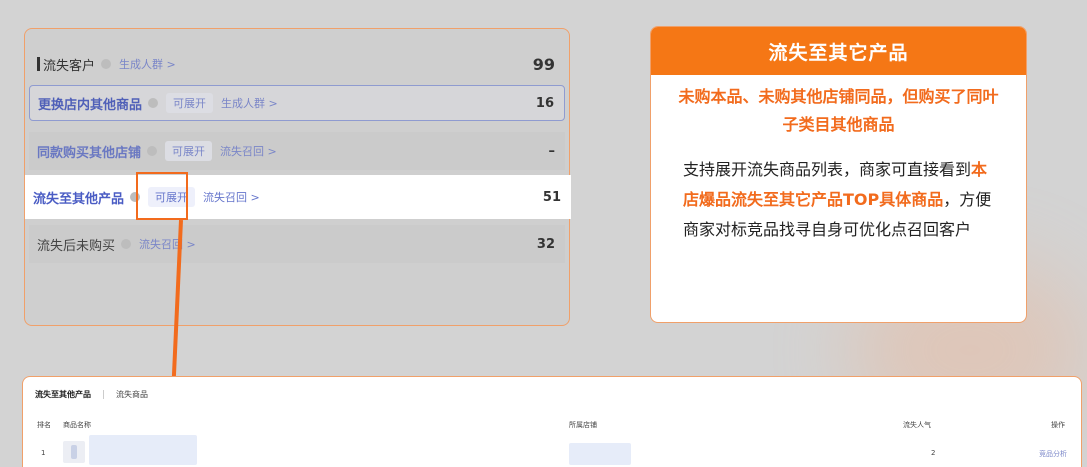 The image size is (1087, 467). Describe the element at coordinates (297, 151) in the screenshot. I see `funnel-row-other-shop: 同款购买其他店铺 可展开 流失召回 > –` at that location.